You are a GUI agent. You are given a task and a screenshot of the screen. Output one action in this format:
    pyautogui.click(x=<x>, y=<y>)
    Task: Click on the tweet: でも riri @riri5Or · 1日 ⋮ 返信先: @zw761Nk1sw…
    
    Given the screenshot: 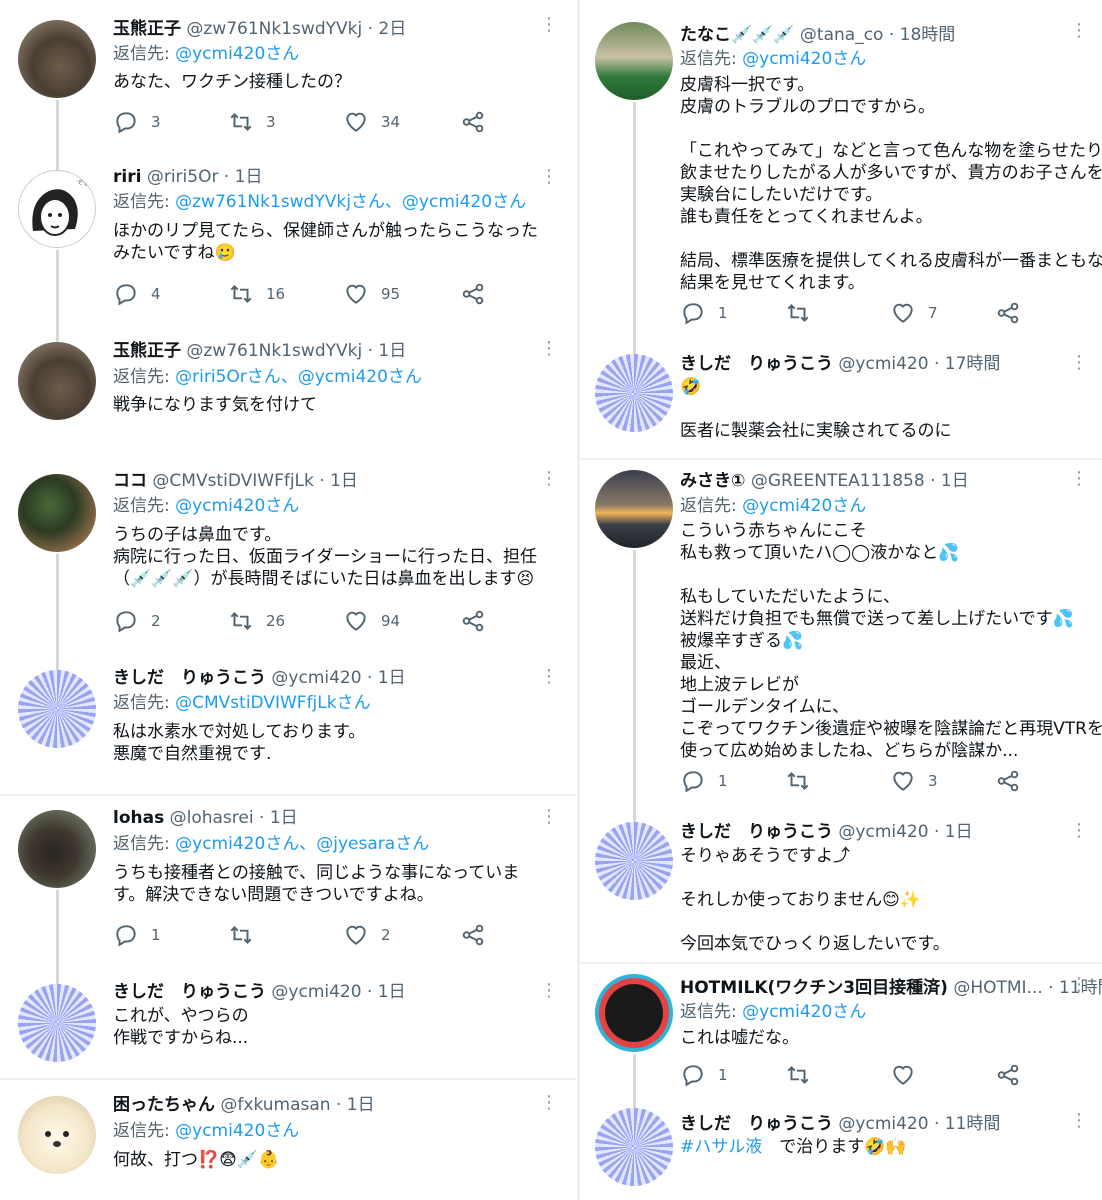 What is the action you would take?
    pyautogui.click(x=288, y=245)
    